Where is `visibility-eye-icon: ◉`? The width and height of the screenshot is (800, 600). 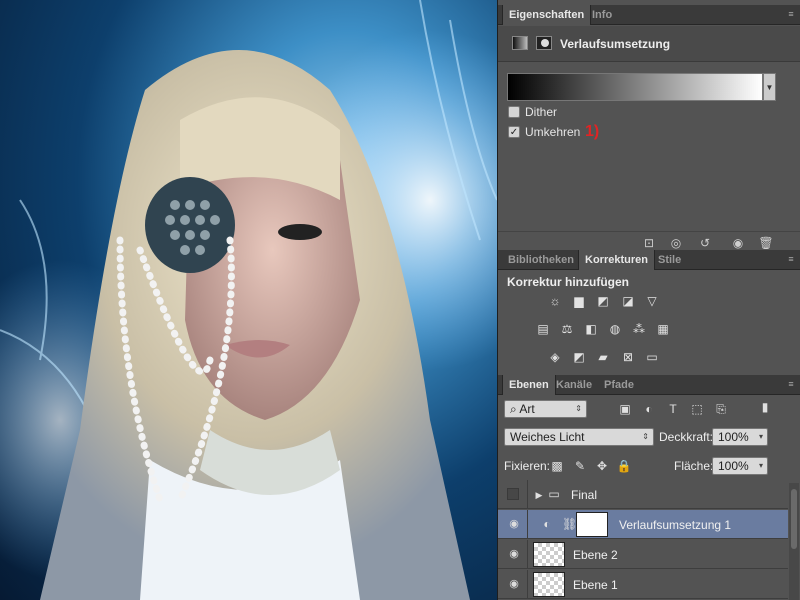
visibility-eye-icon: ◉ is located at coordinates (738, 243).